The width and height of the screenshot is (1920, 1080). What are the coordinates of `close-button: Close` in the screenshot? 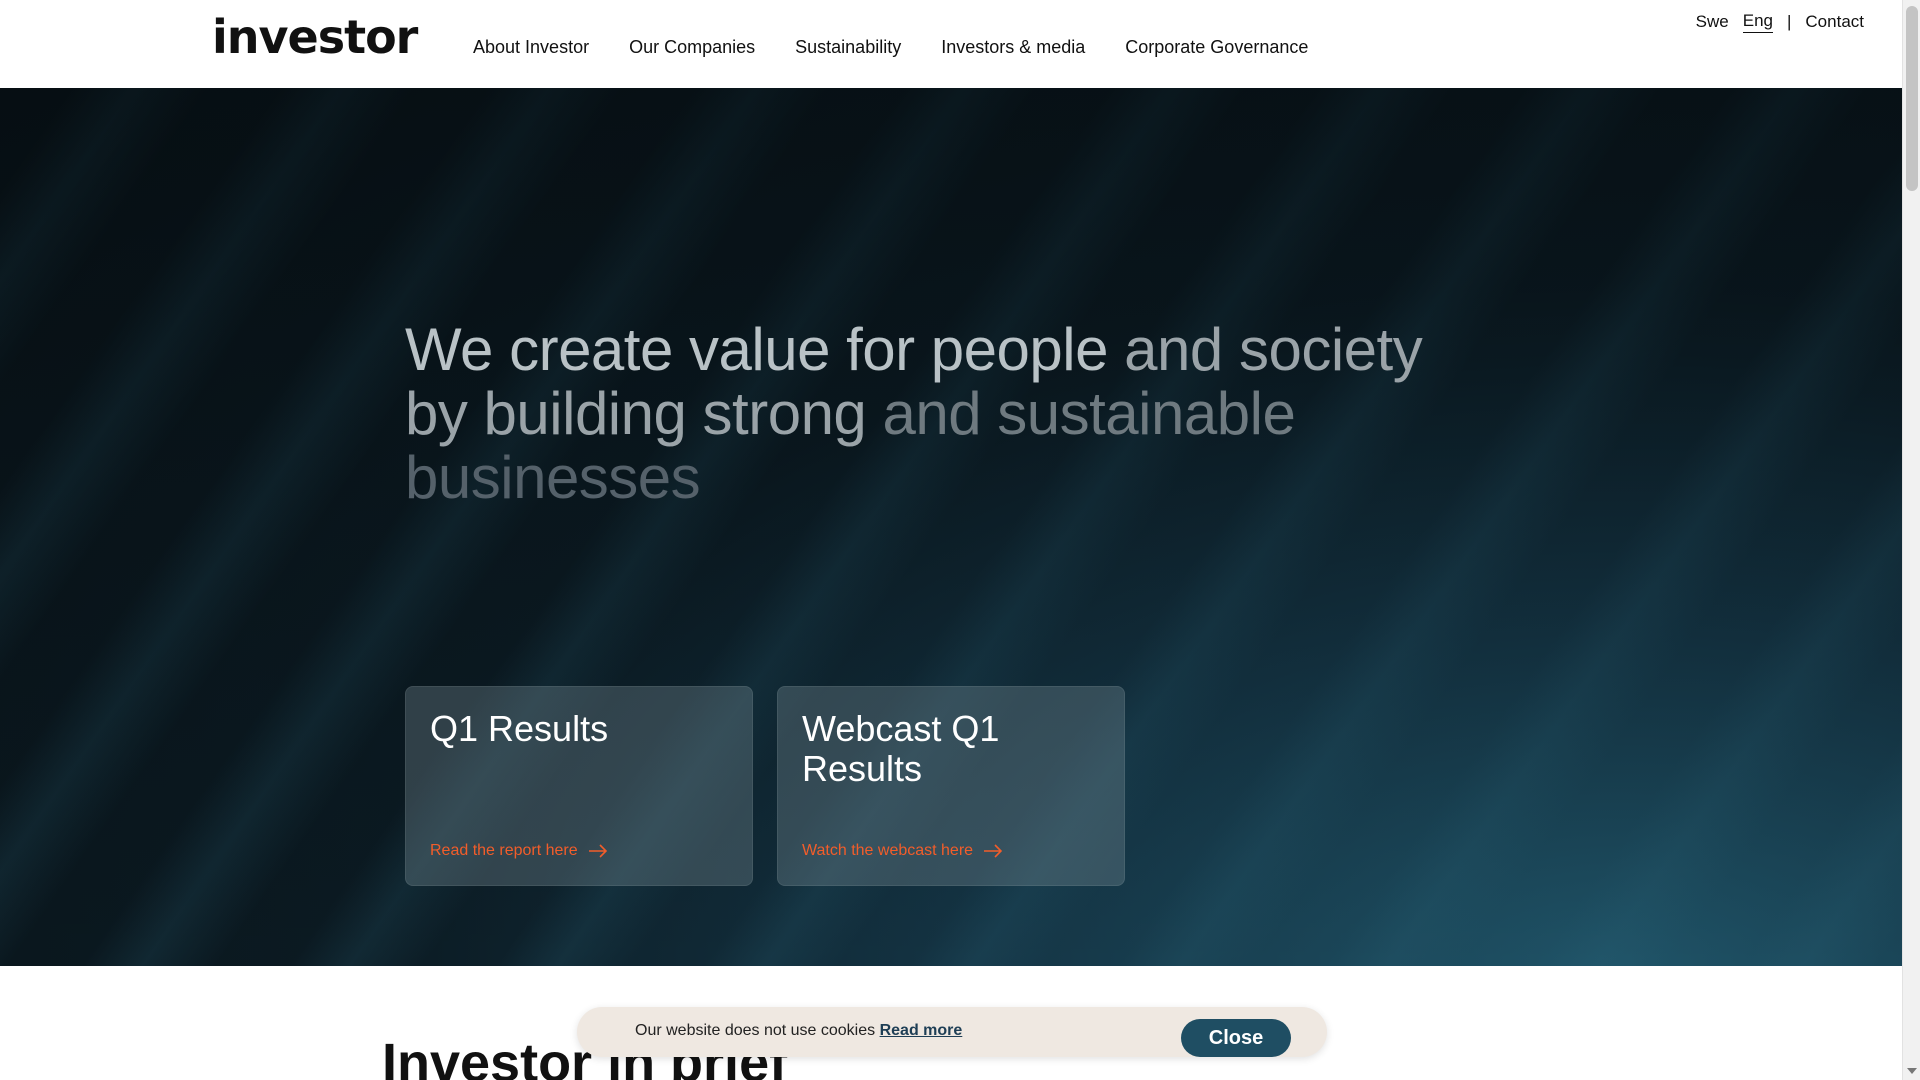 It's located at (1236, 1038).